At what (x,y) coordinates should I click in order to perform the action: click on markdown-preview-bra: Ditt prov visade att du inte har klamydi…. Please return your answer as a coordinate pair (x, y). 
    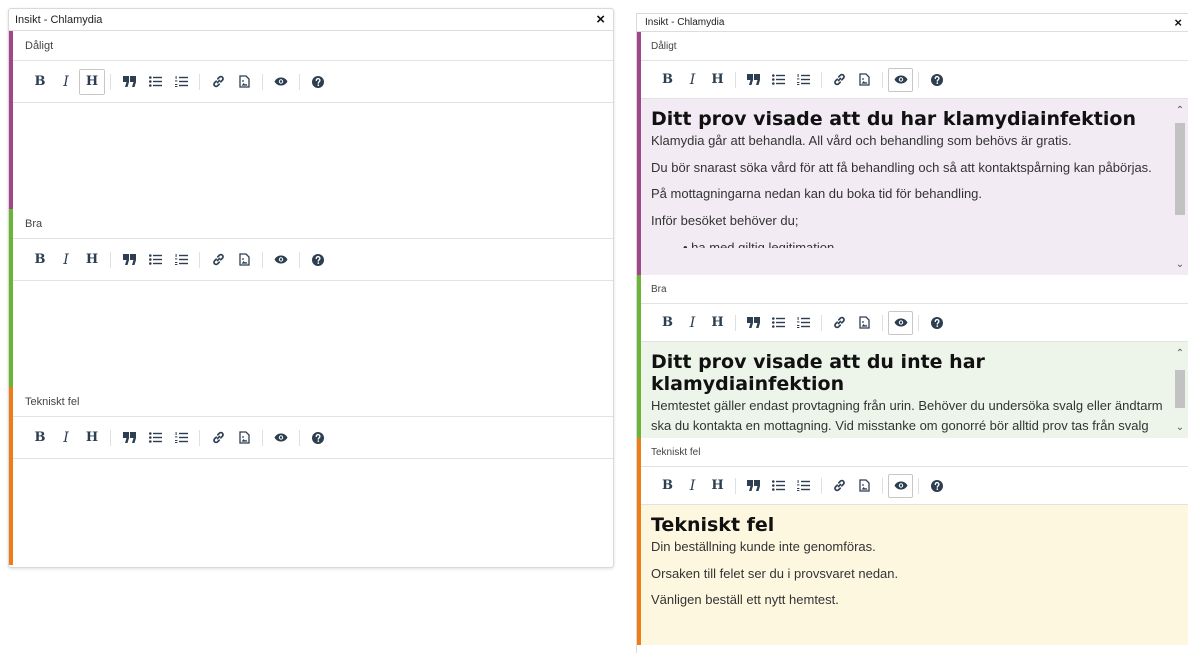
    Looking at the image, I should click on (914, 390).